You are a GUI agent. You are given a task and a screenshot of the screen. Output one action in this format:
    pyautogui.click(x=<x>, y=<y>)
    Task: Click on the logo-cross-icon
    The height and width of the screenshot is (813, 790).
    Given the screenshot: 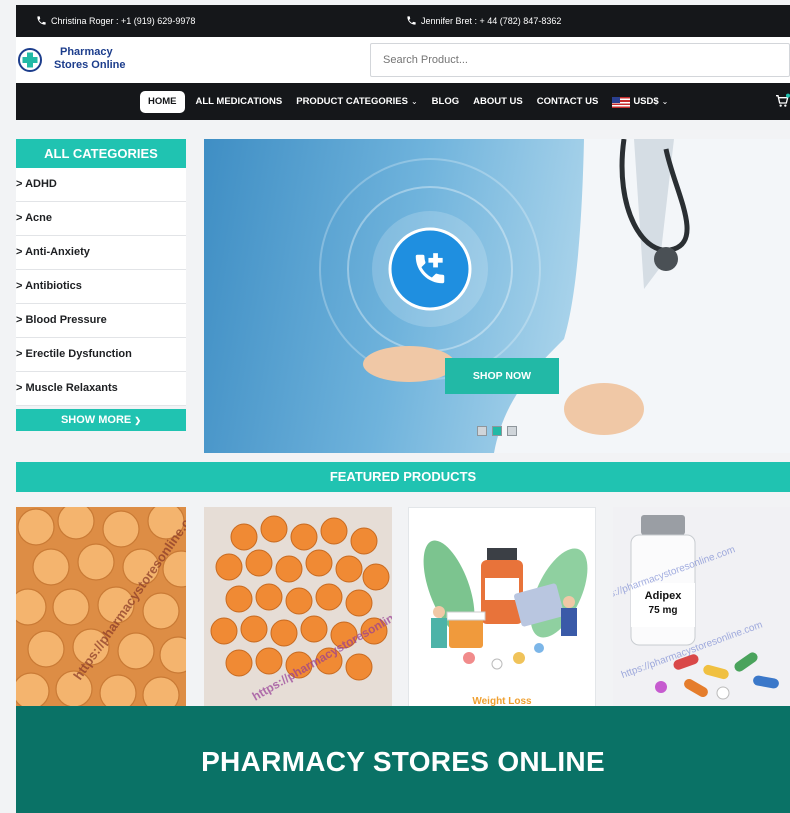 What is the action you would take?
    pyautogui.click(x=30, y=60)
    